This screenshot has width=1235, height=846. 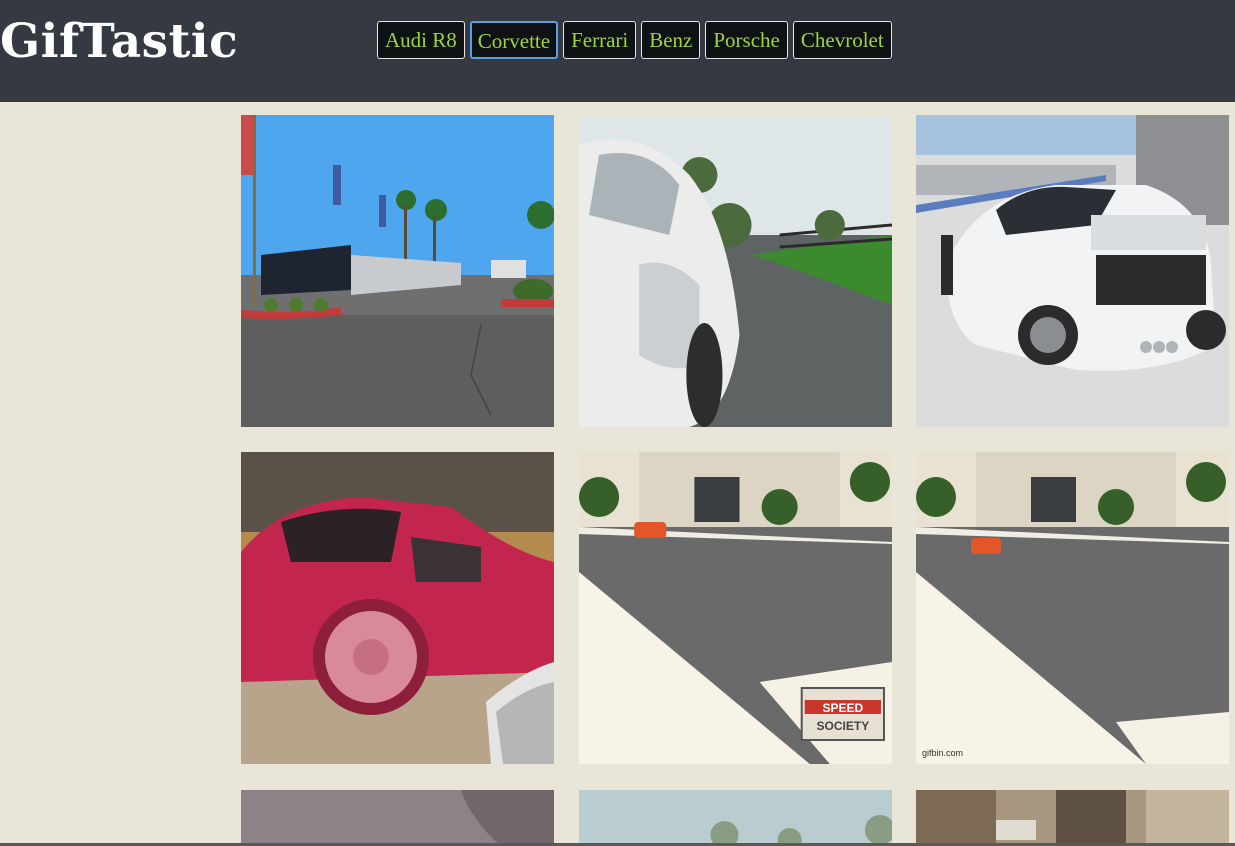 I want to click on gif-white-corvette-track, so click(x=1072, y=271).